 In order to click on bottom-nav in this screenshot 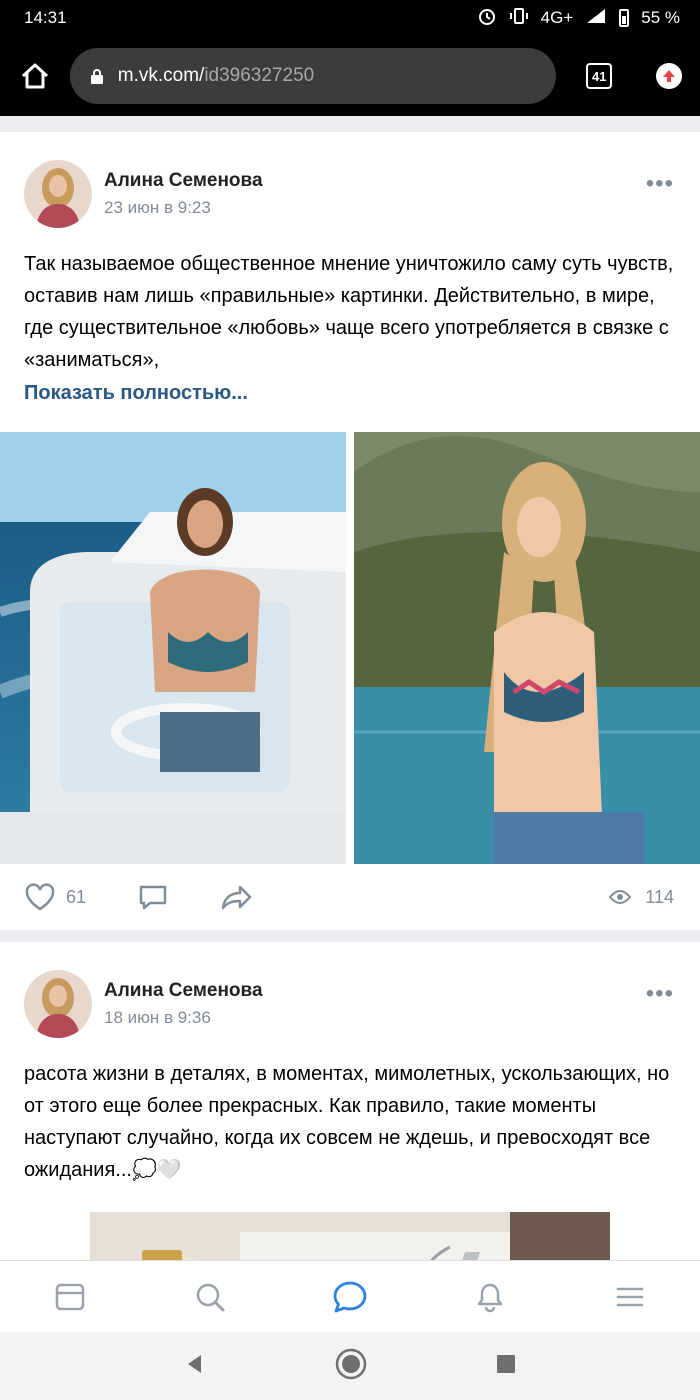, I will do `click(350, 1296)`.